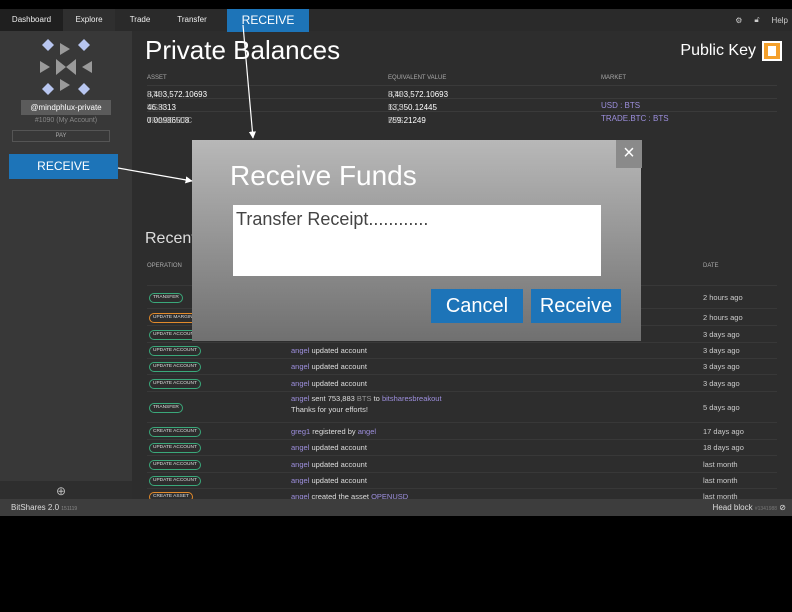 Image resolution: width=792 pixels, height=612 pixels. I want to click on public-key-label: Public Key, so click(718, 50).